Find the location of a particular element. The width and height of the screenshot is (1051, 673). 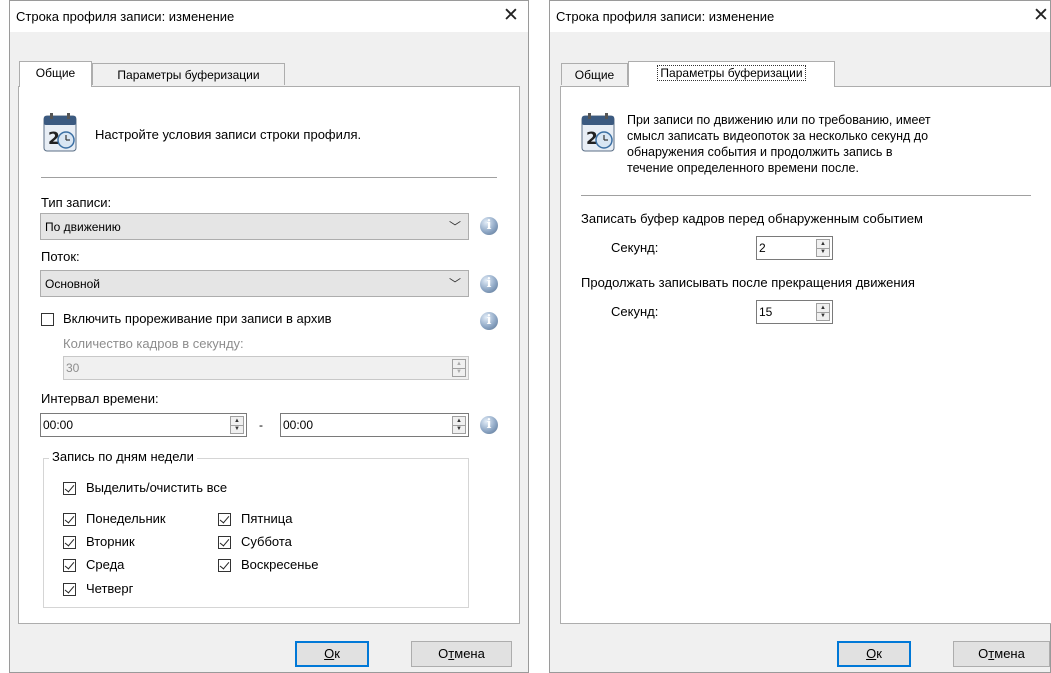

record-type-select: По движению ﹀ is located at coordinates (254, 226).